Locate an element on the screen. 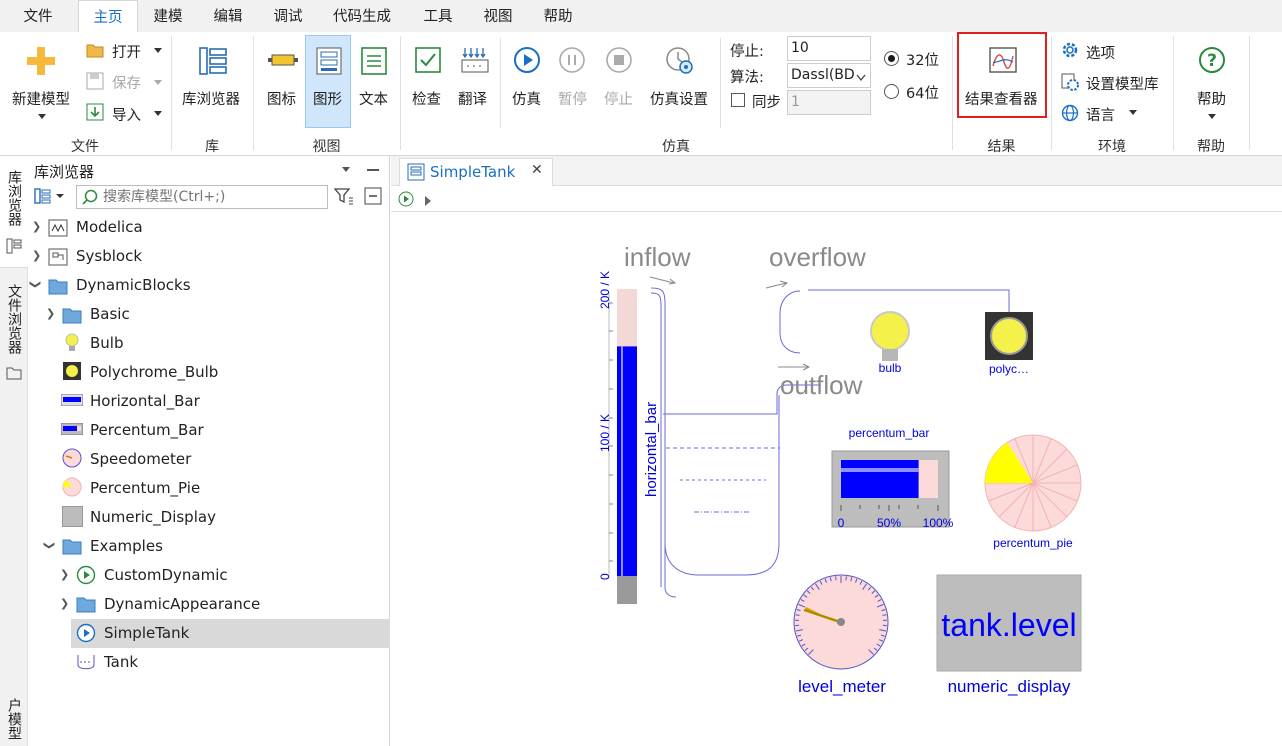  tree-item-polychrome-bulb: Polychrome_Bulb is located at coordinates (154, 372).